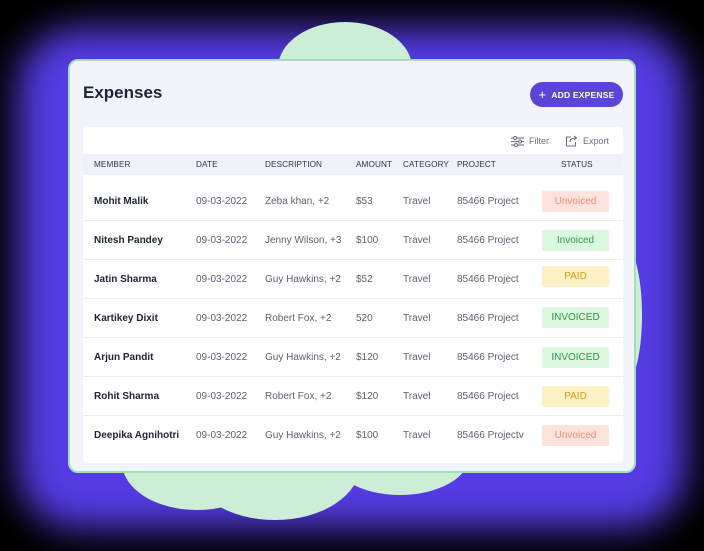 Image resolution: width=704 pixels, height=551 pixels. I want to click on amount-cell: 520, so click(364, 318).